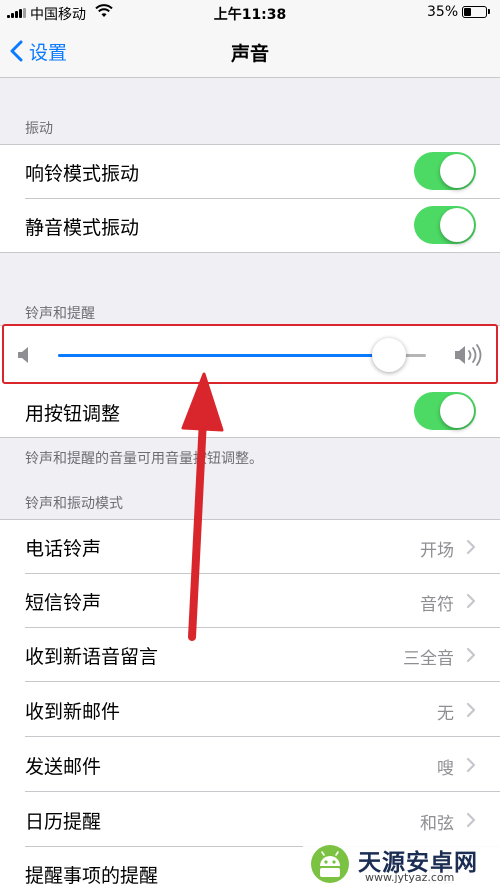 This screenshot has width=500, height=889. I want to click on change-with-buttons-toggle, so click(445, 411).